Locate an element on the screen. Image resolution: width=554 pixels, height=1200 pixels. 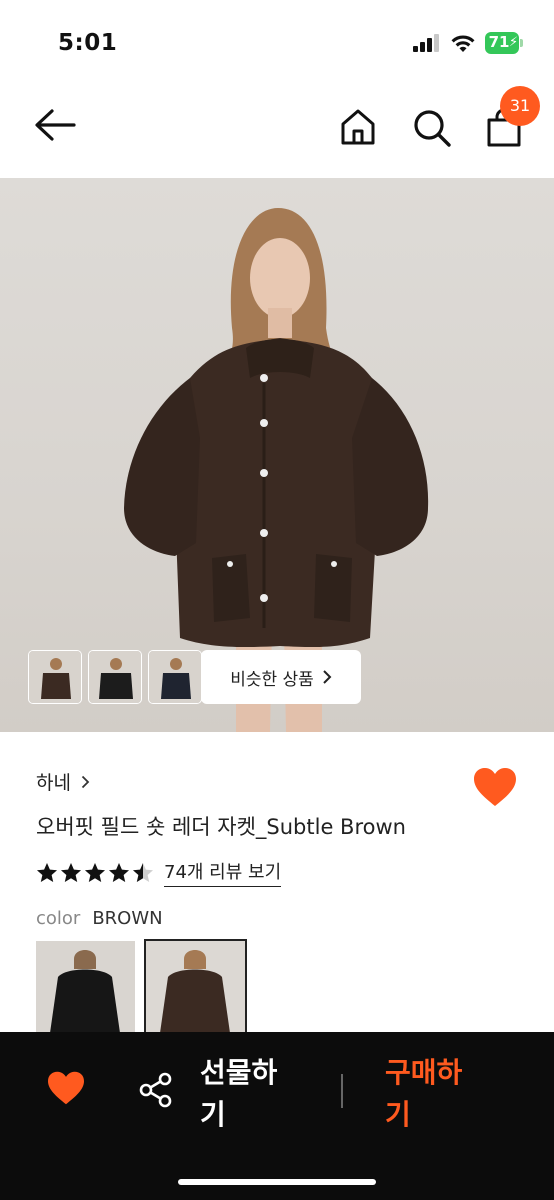
similar-products-button: 비슷한 상품 is located at coordinates (281, 677).